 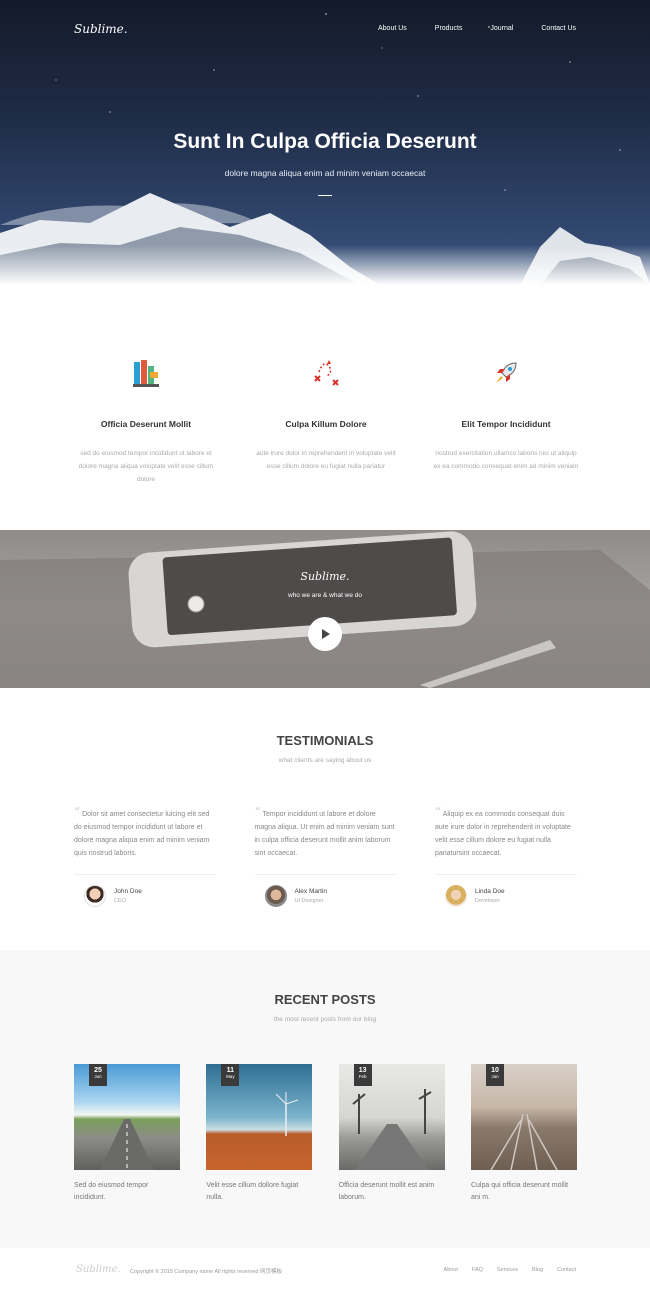 I want to click on author-role: UI Designer, so click(x=309, y=901).